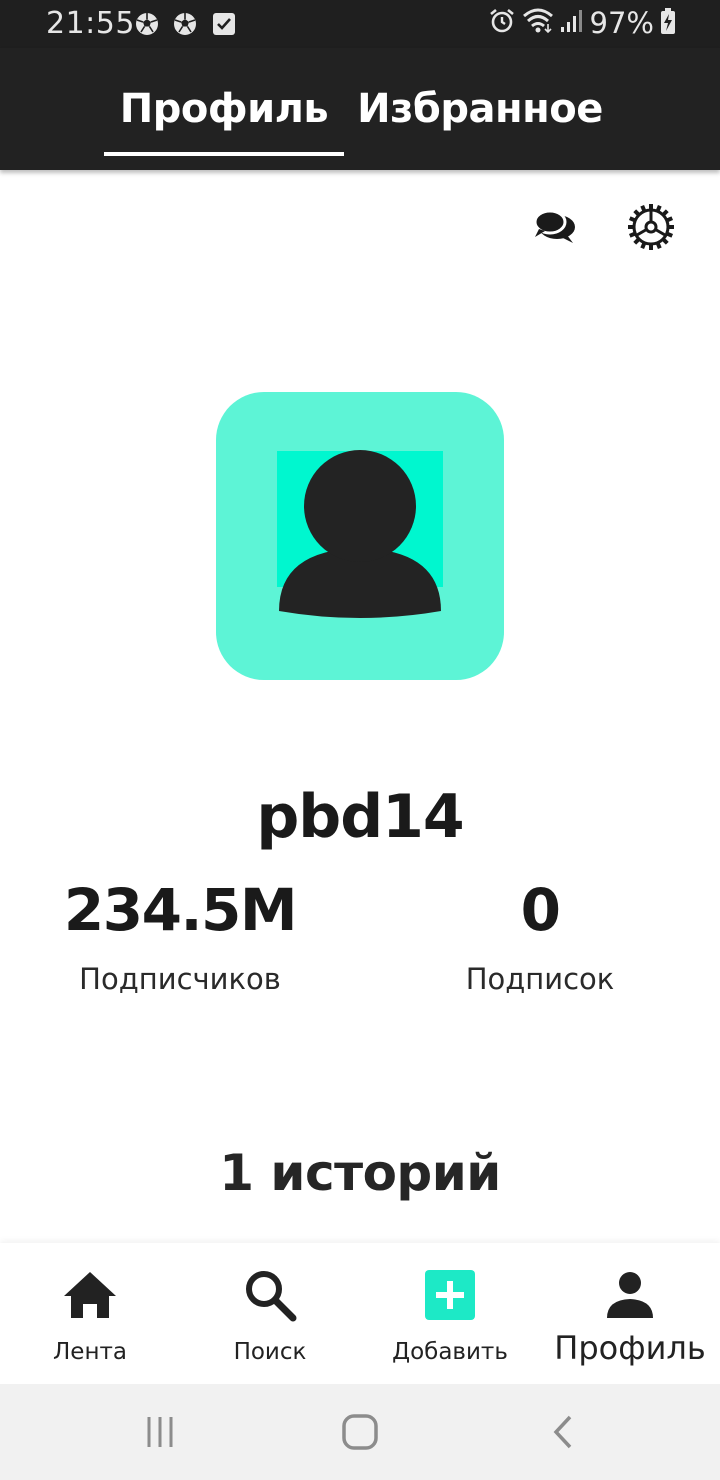  Describe the element at coordinates (630, 1348) in the screenshot. I see `nav-label-profile: Профиль` at that location.